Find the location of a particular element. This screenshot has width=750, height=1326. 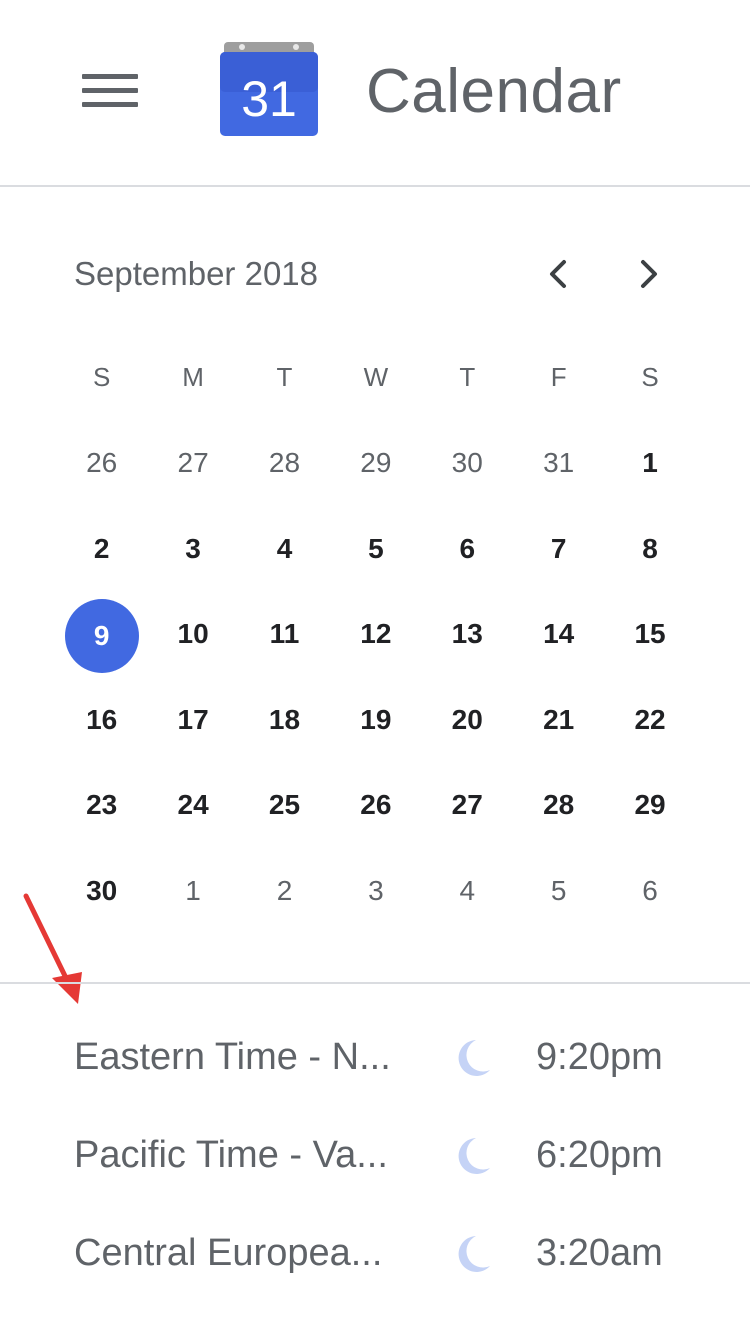

day-number: 6 is located at coordinates (467, 548).